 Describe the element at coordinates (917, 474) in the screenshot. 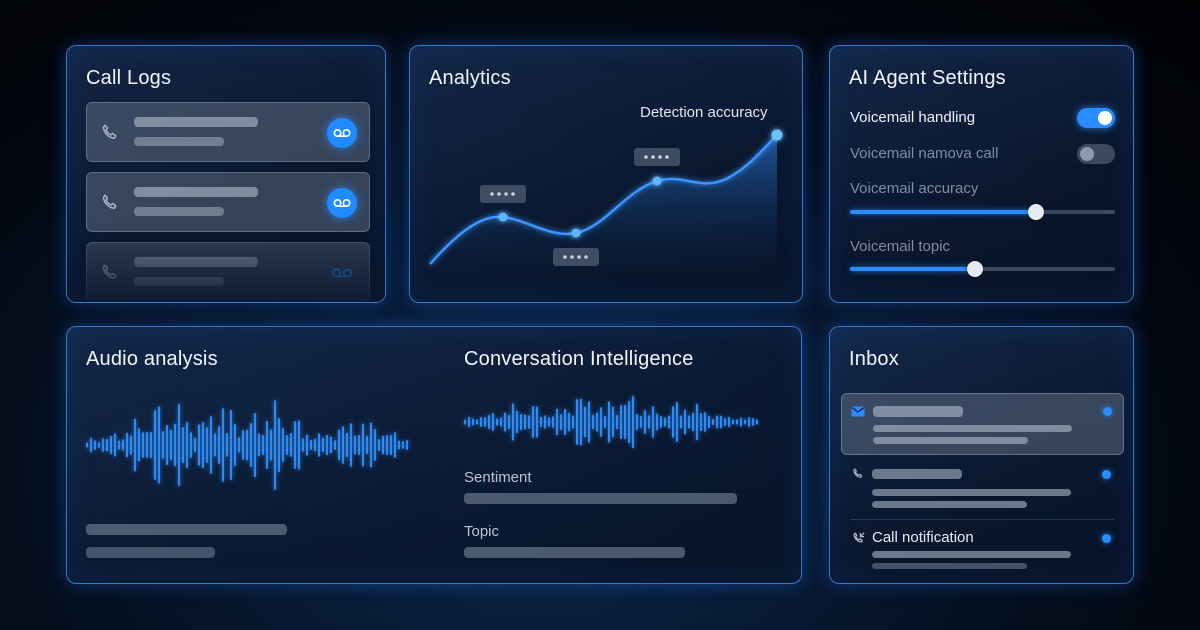

I see `caller-placeholder` at that location.